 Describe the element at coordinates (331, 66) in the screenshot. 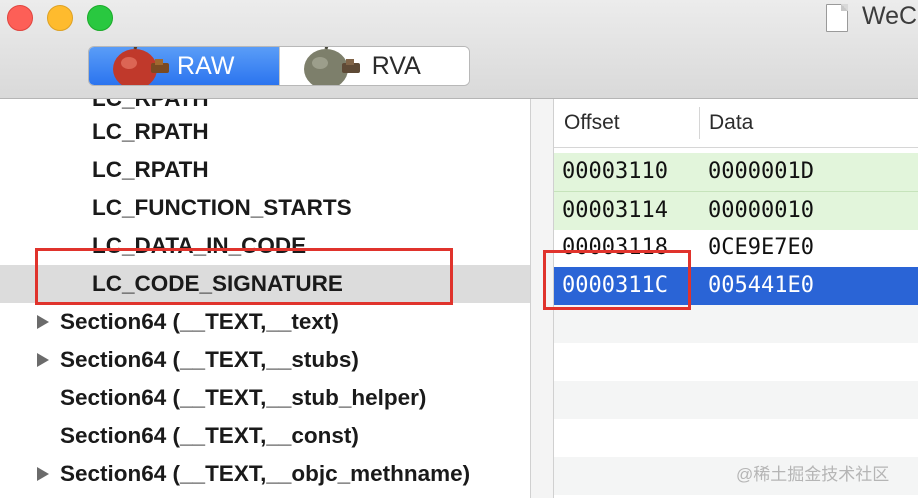

I see `apple-gray-icon` at that location.